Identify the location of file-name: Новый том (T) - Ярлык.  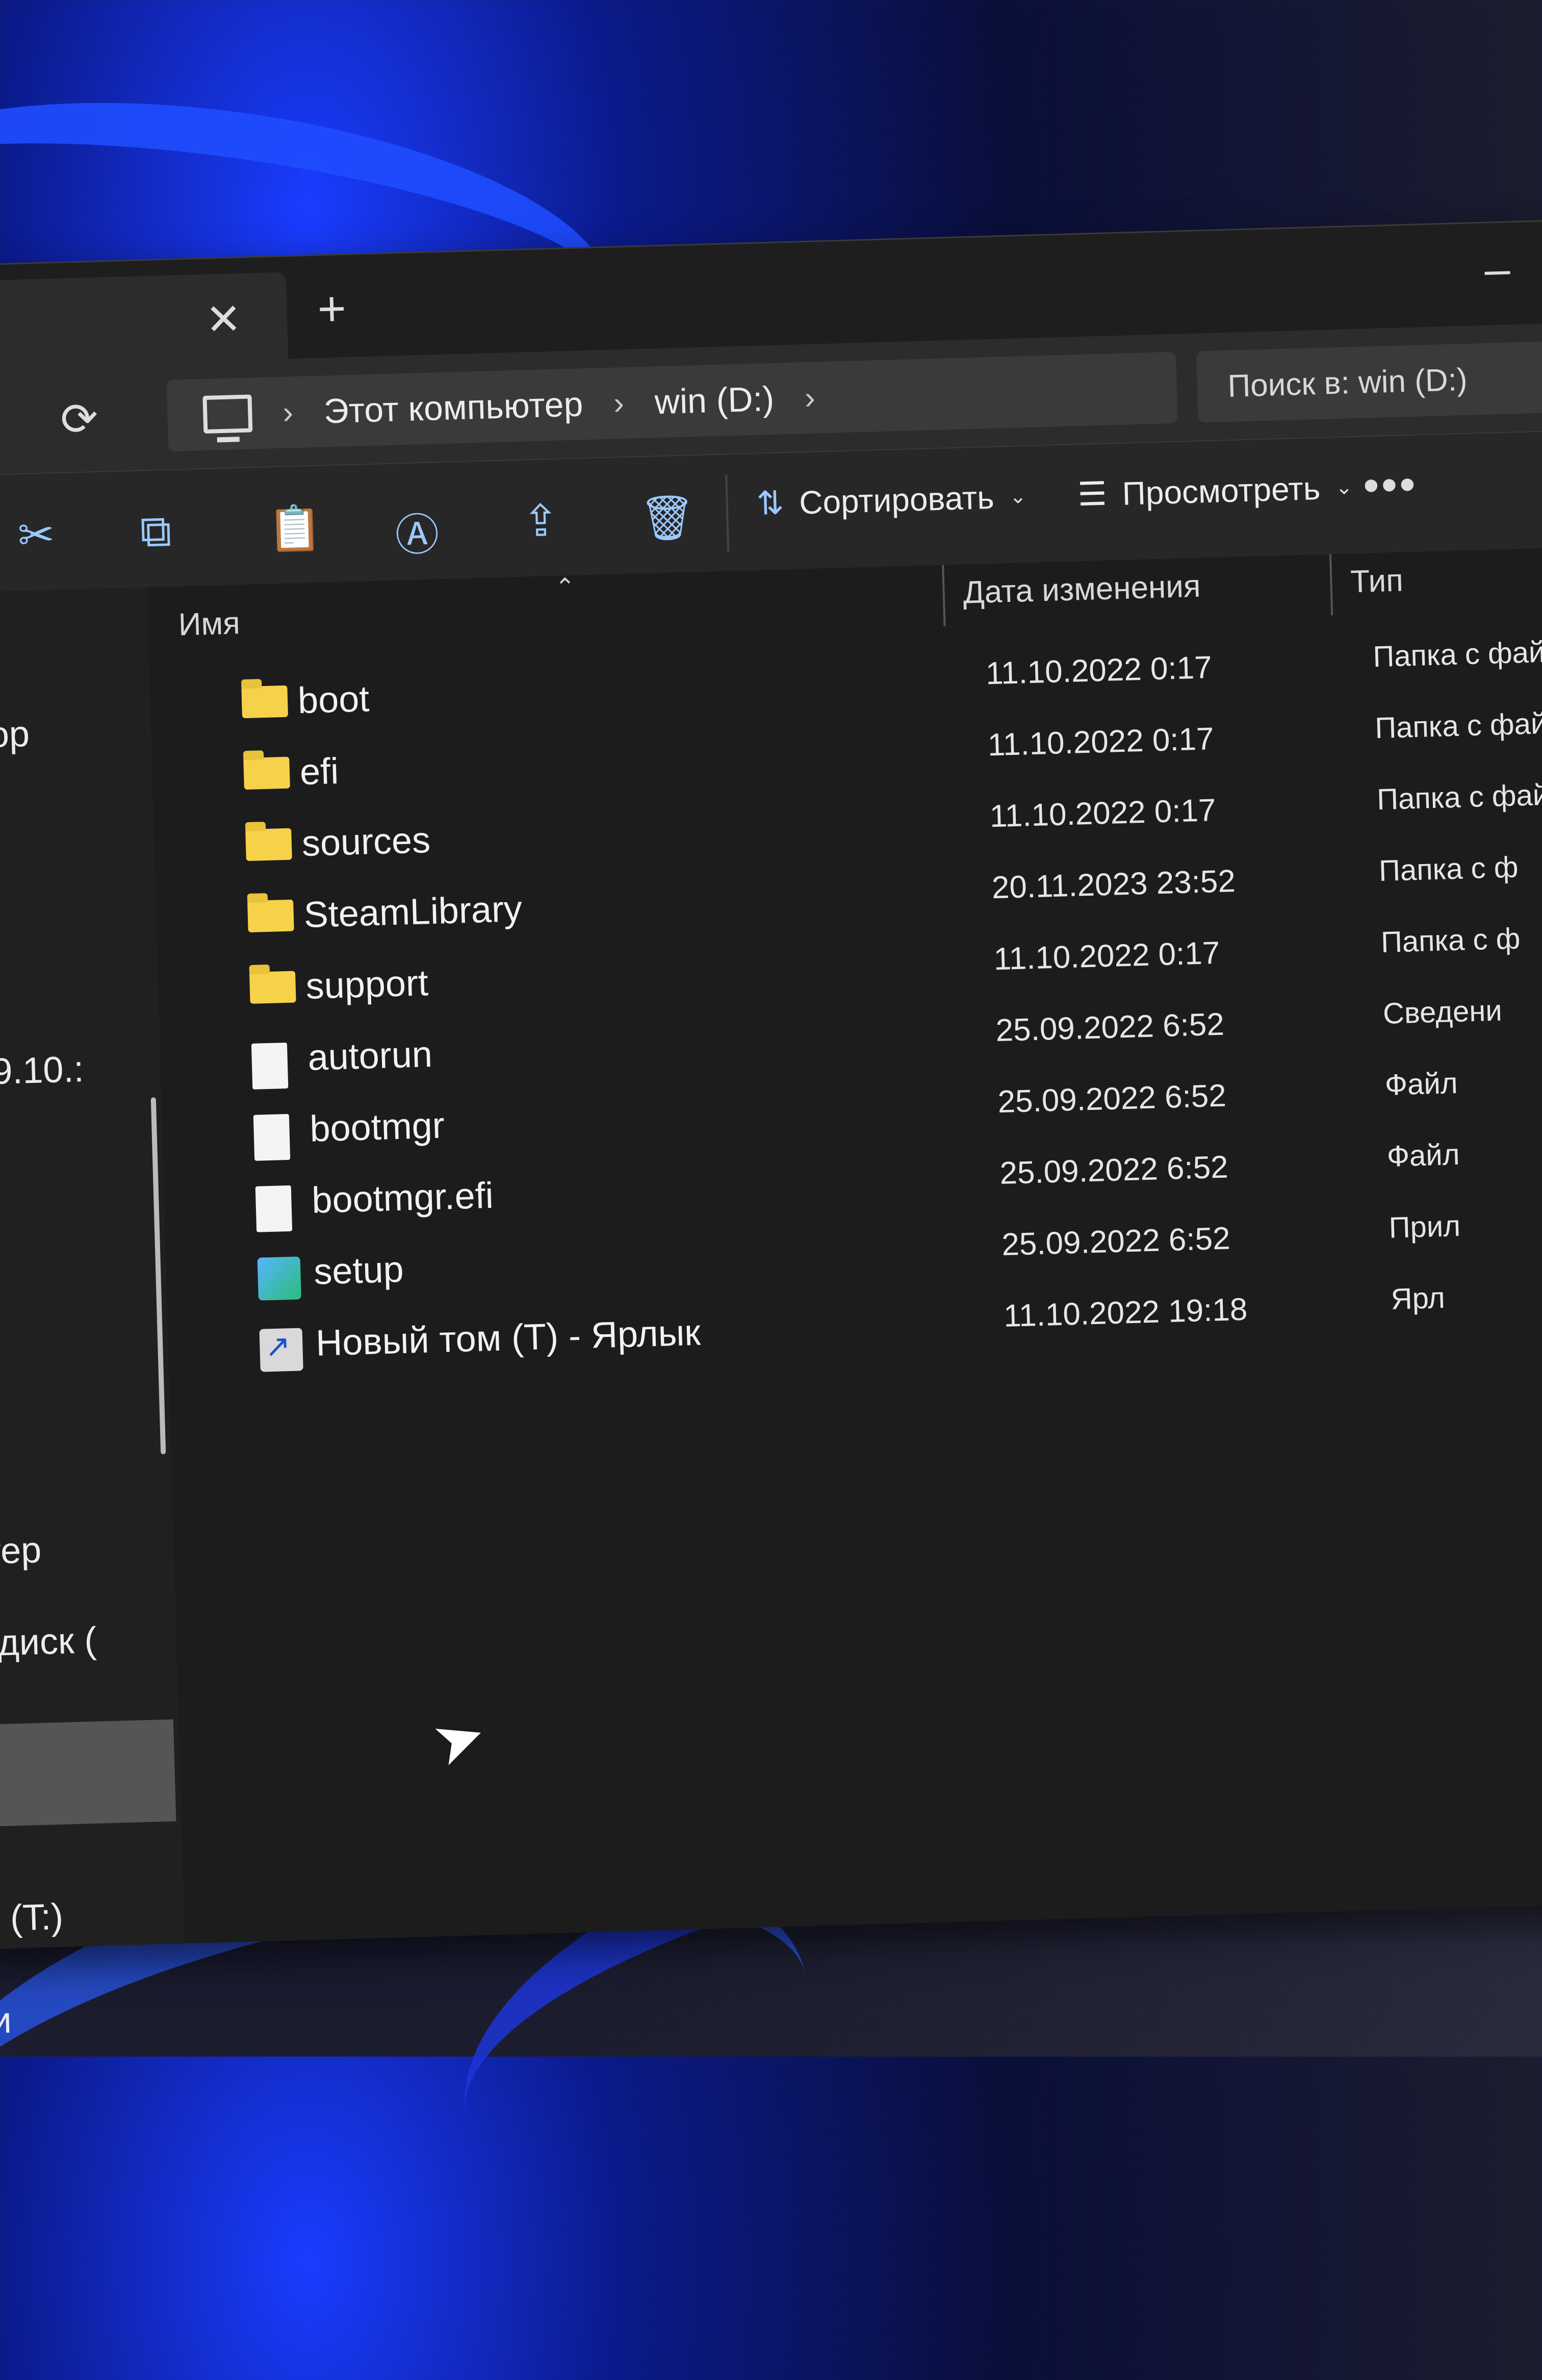
(508, 1338).